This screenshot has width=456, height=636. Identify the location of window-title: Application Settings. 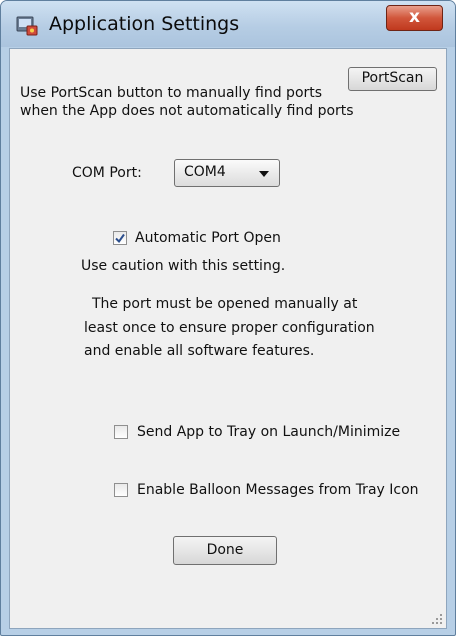
(144, 24).